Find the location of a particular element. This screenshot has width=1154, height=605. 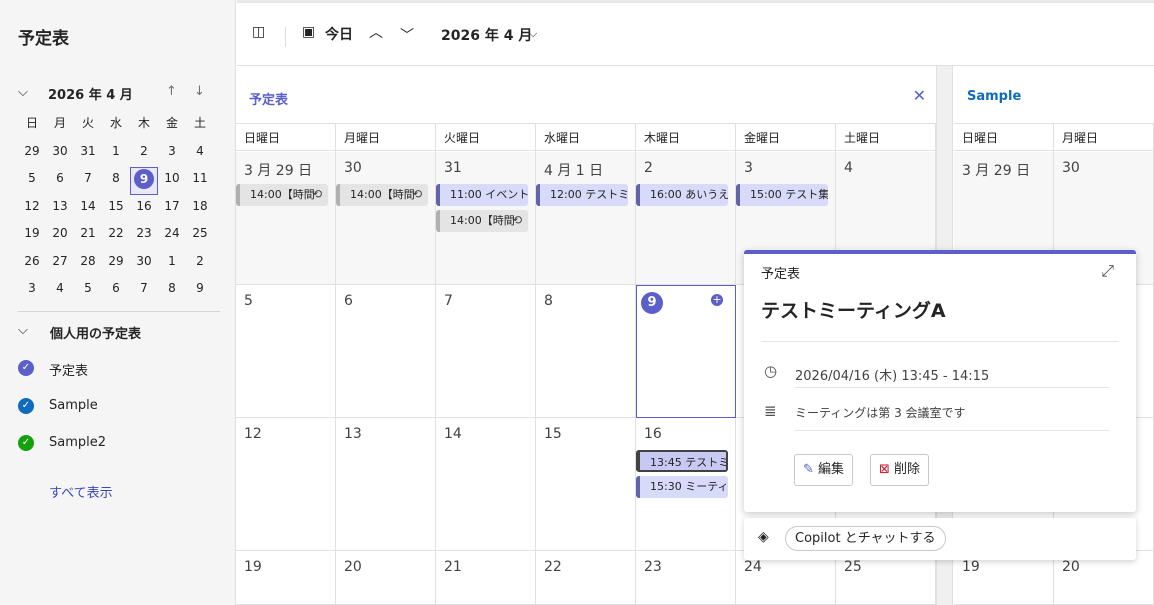

mini-day-today: 9 is located at coordinates (144, 181).